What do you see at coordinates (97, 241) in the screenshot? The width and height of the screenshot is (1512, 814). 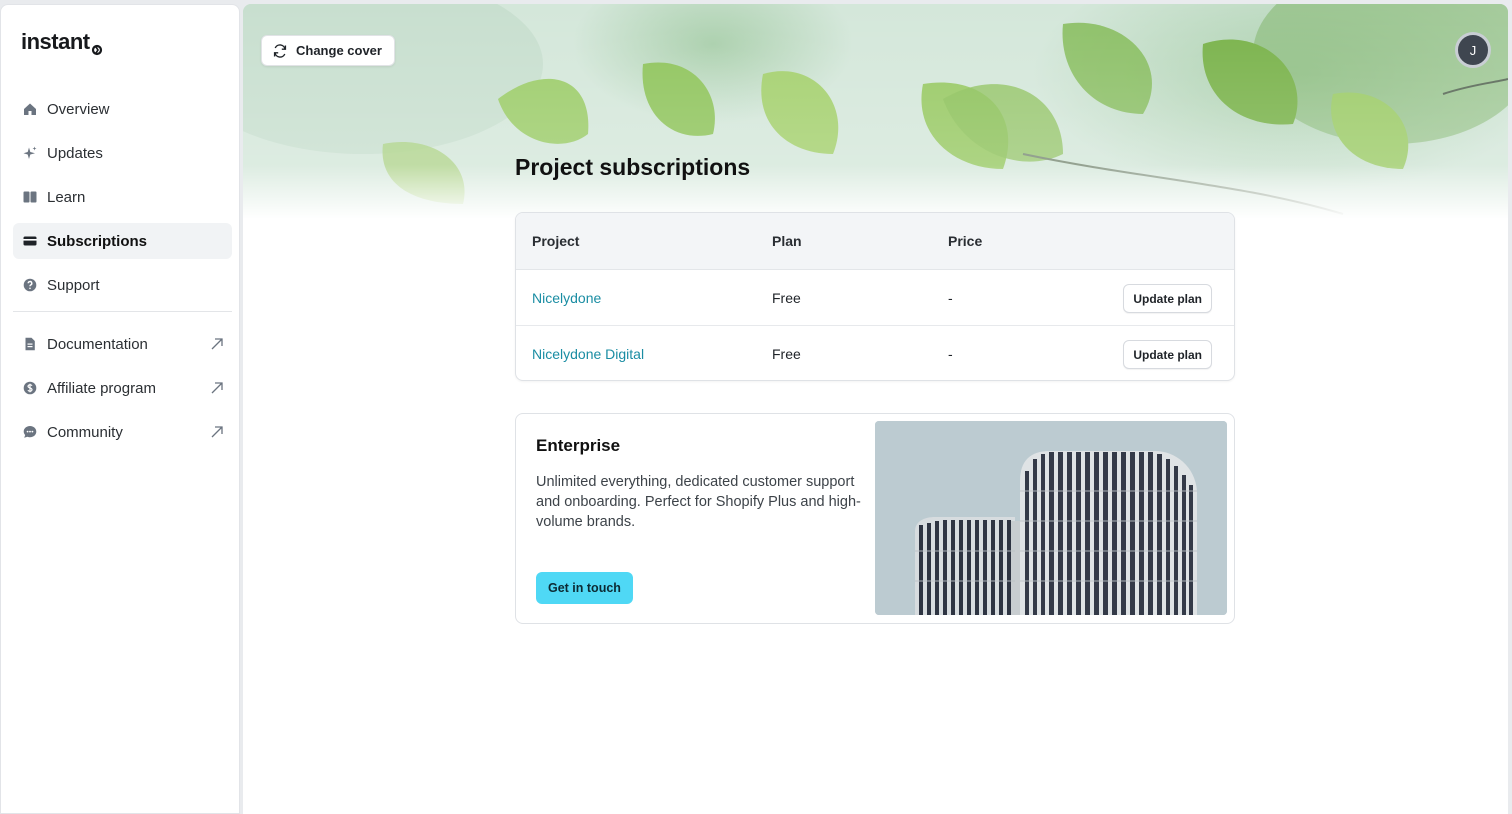 I see `sidebar-item-label: Subscriptions` at bounding box center [97, 241].